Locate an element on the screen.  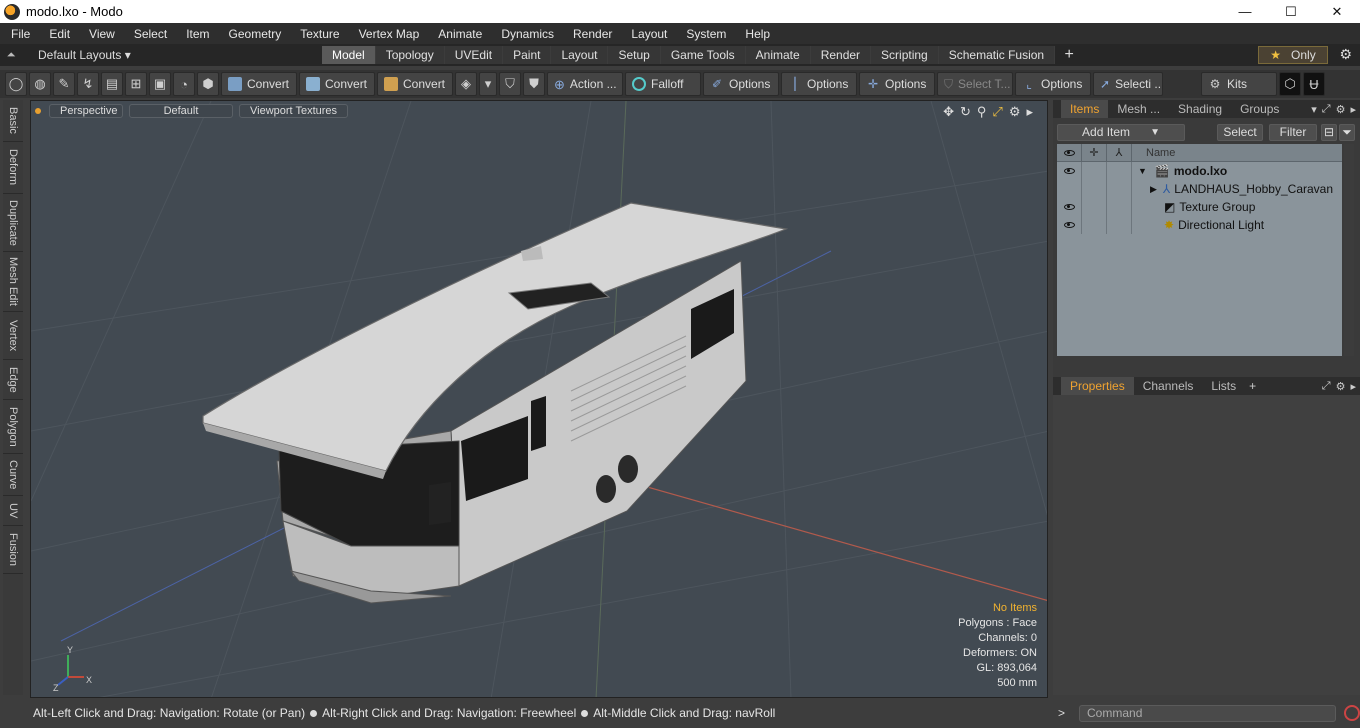
side-tab-duplicate: Duplicate is located at coordinates (13, 223).